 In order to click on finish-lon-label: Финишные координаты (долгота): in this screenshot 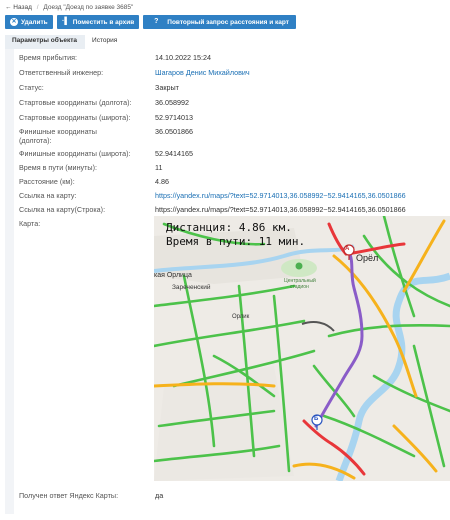, I will do `click(58, 136)`.